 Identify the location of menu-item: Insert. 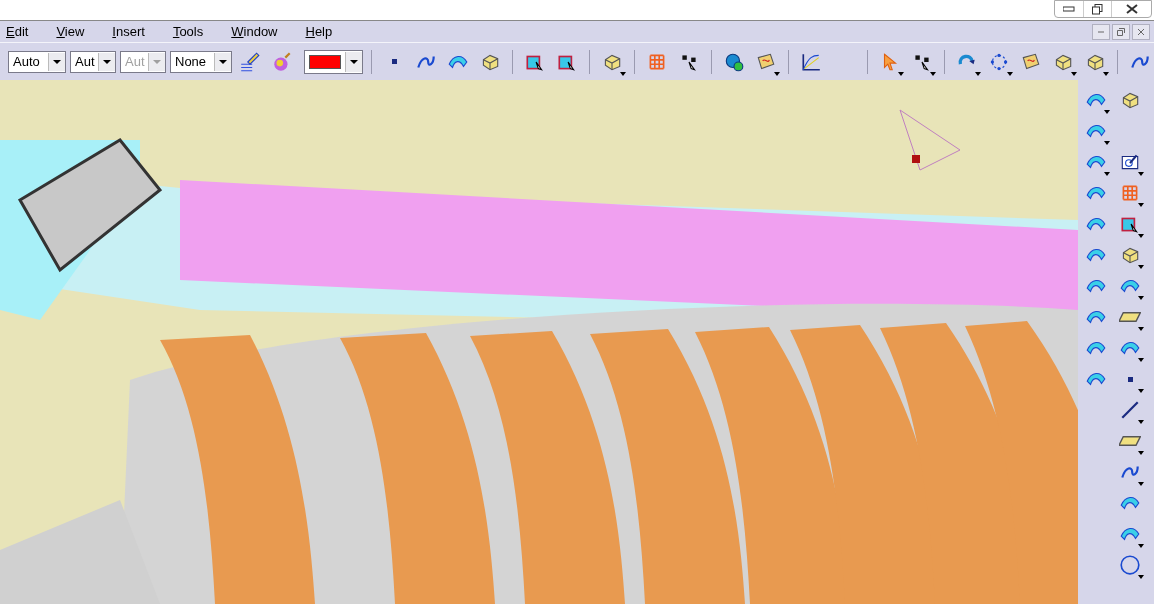
(128, 31).